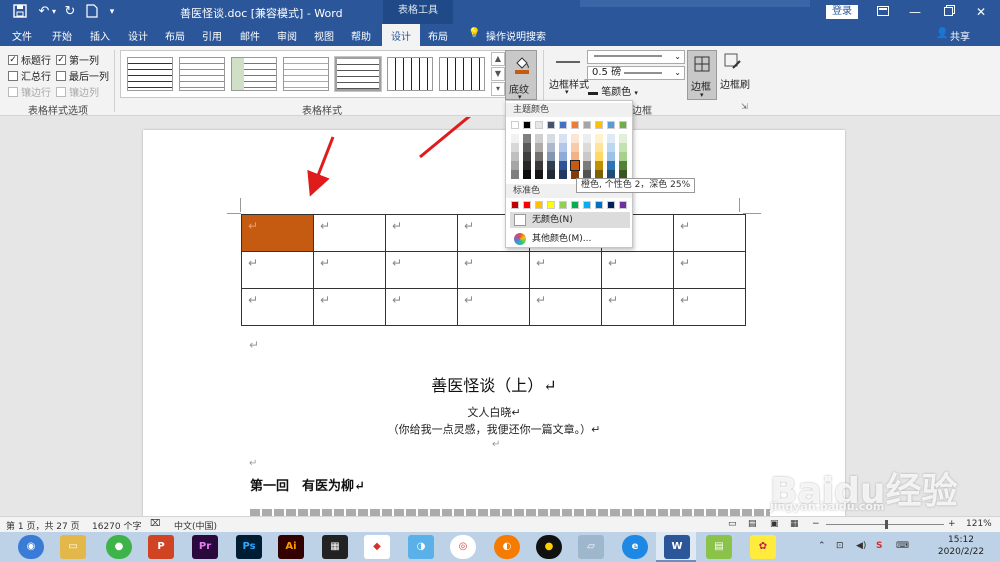 The image size is (1000, 562). What do you see at coordinates (840, 546) in the screenshot?
I see `tray-network-icon: ⊡` at bounding box center [840, 546].